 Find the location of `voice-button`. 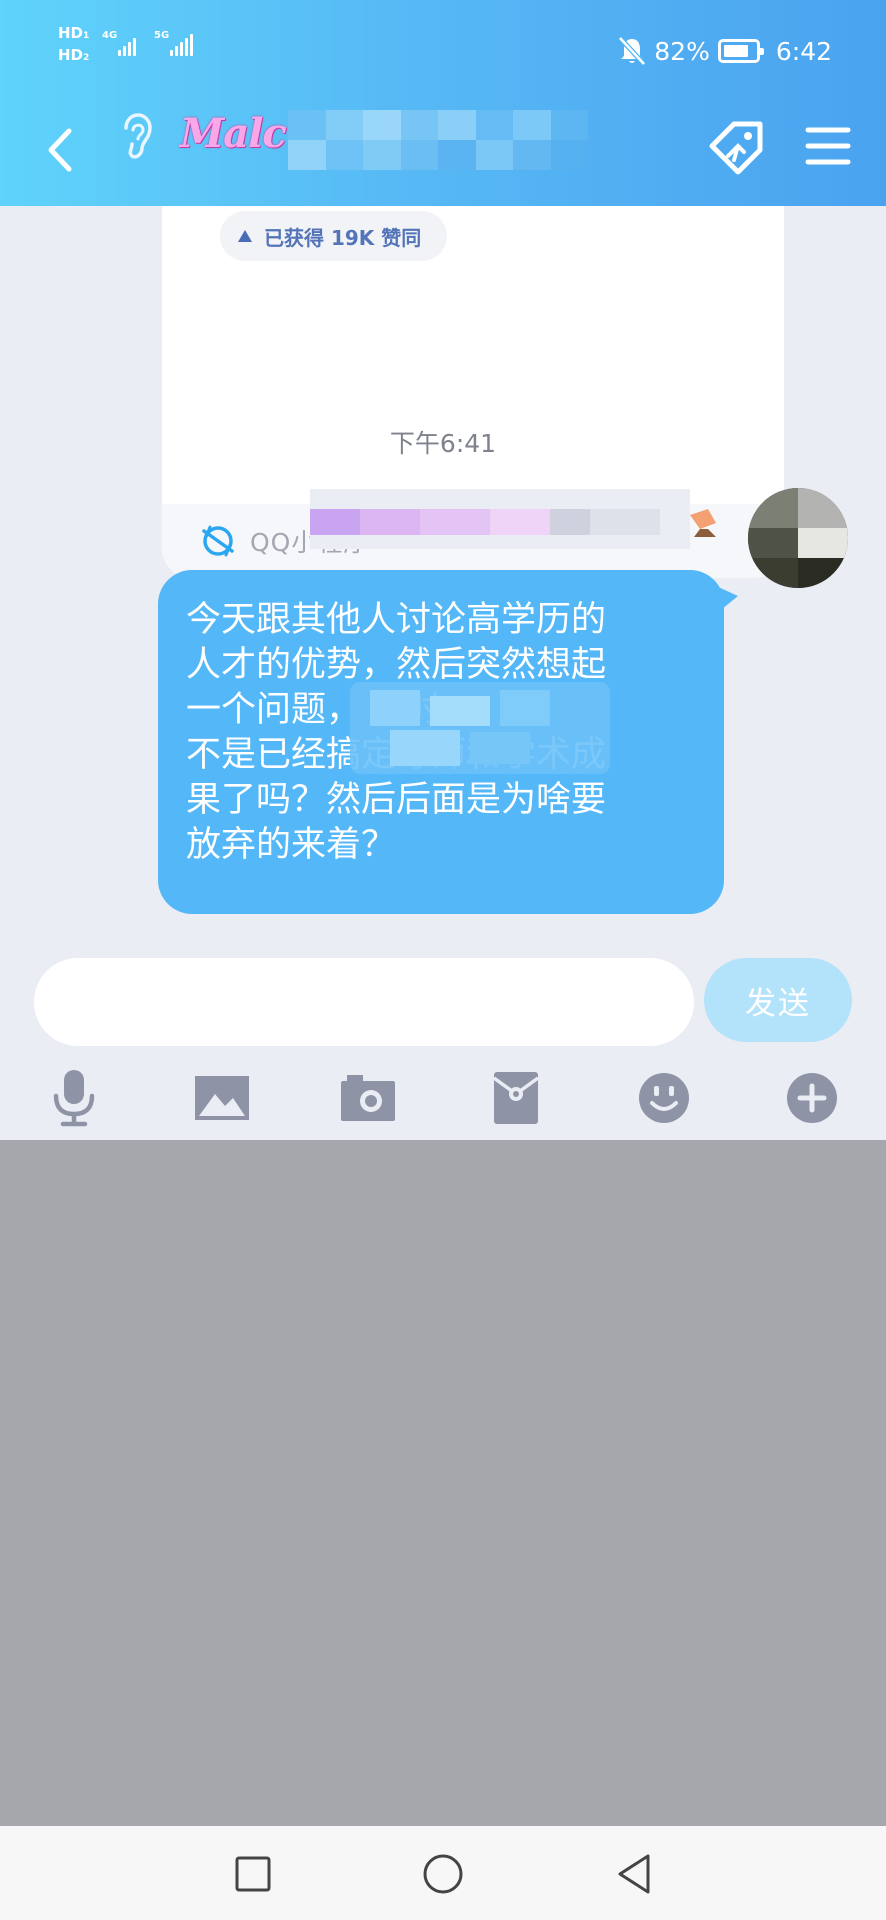

voice-button is located at coordinates (74, 1098).